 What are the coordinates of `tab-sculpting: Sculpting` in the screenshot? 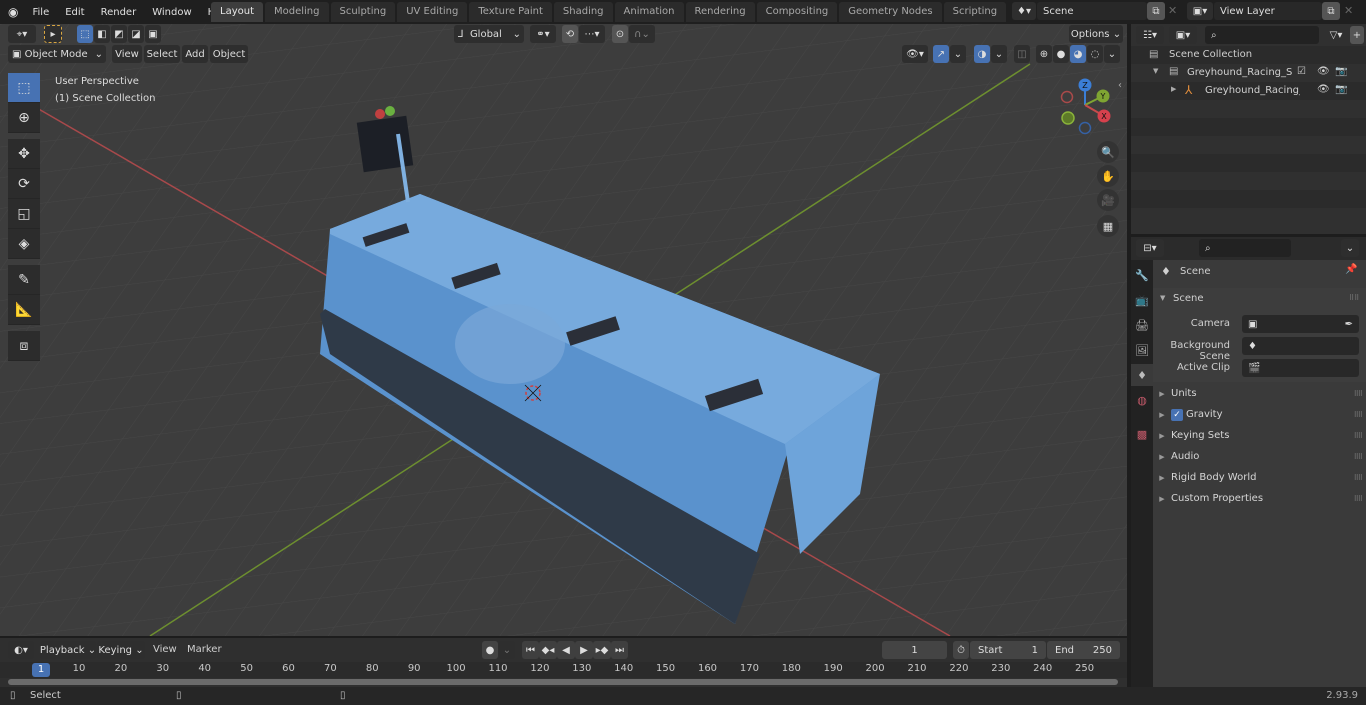 It's located at (363, 12).